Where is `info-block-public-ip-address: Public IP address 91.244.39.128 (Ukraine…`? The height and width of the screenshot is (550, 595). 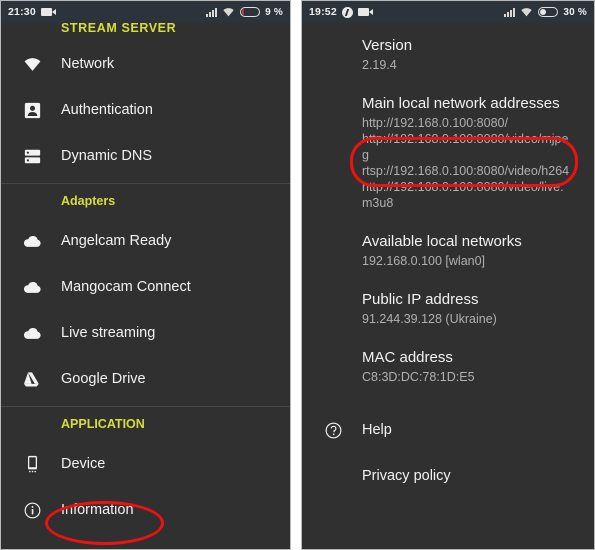 info-block-public-ip-address: Public IP address 91.244.39.128 (Ukraine… is located at coordinates (448, 309).